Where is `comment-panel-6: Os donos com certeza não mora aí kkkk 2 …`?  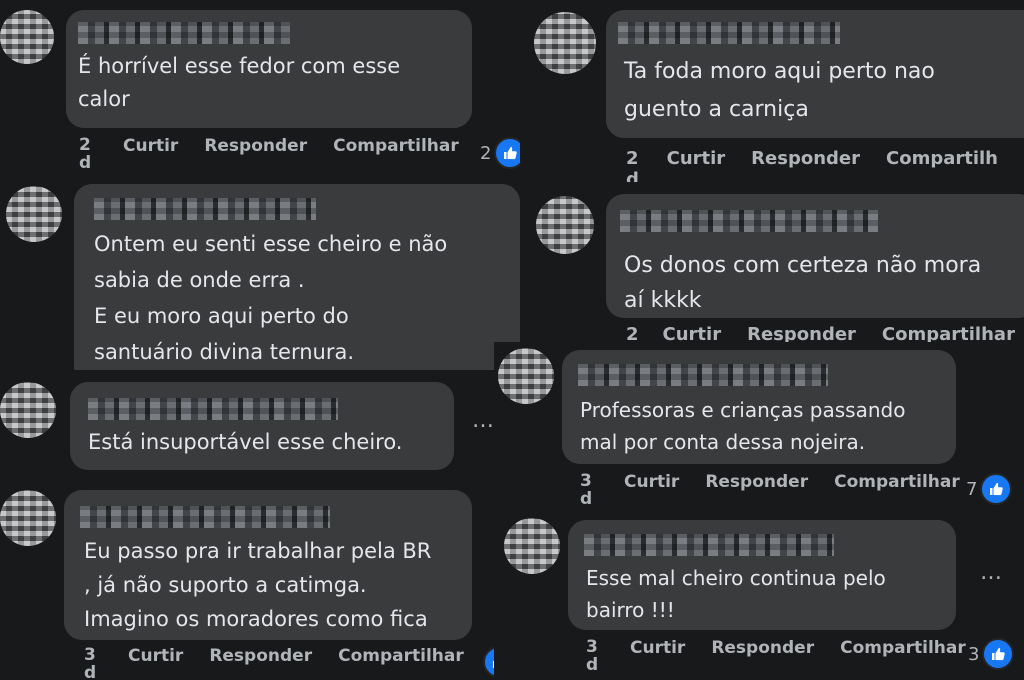 comment-panel-6: Os donos com certeza não mora aí kkkk 2 … is located at coordinates (777, 262).